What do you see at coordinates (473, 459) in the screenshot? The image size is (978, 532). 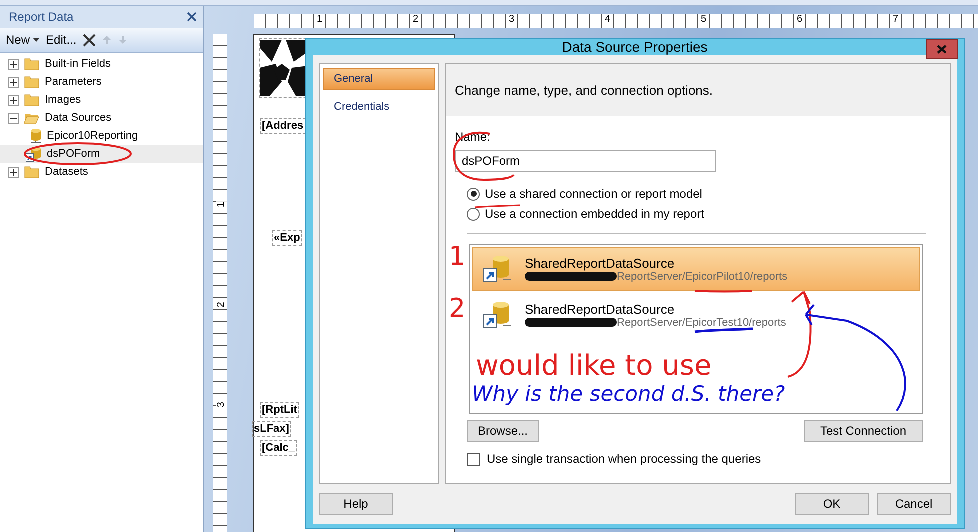 I see `checkbox` at bounding box center [473, 459].